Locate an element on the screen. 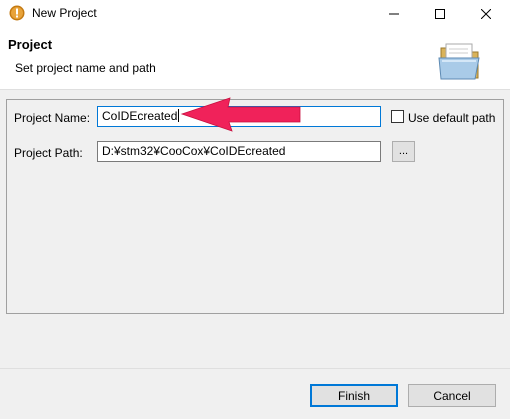 The width and height of the screenshot is (510, 419). use-default-path-checkbox is located at coordinates (397, 116).